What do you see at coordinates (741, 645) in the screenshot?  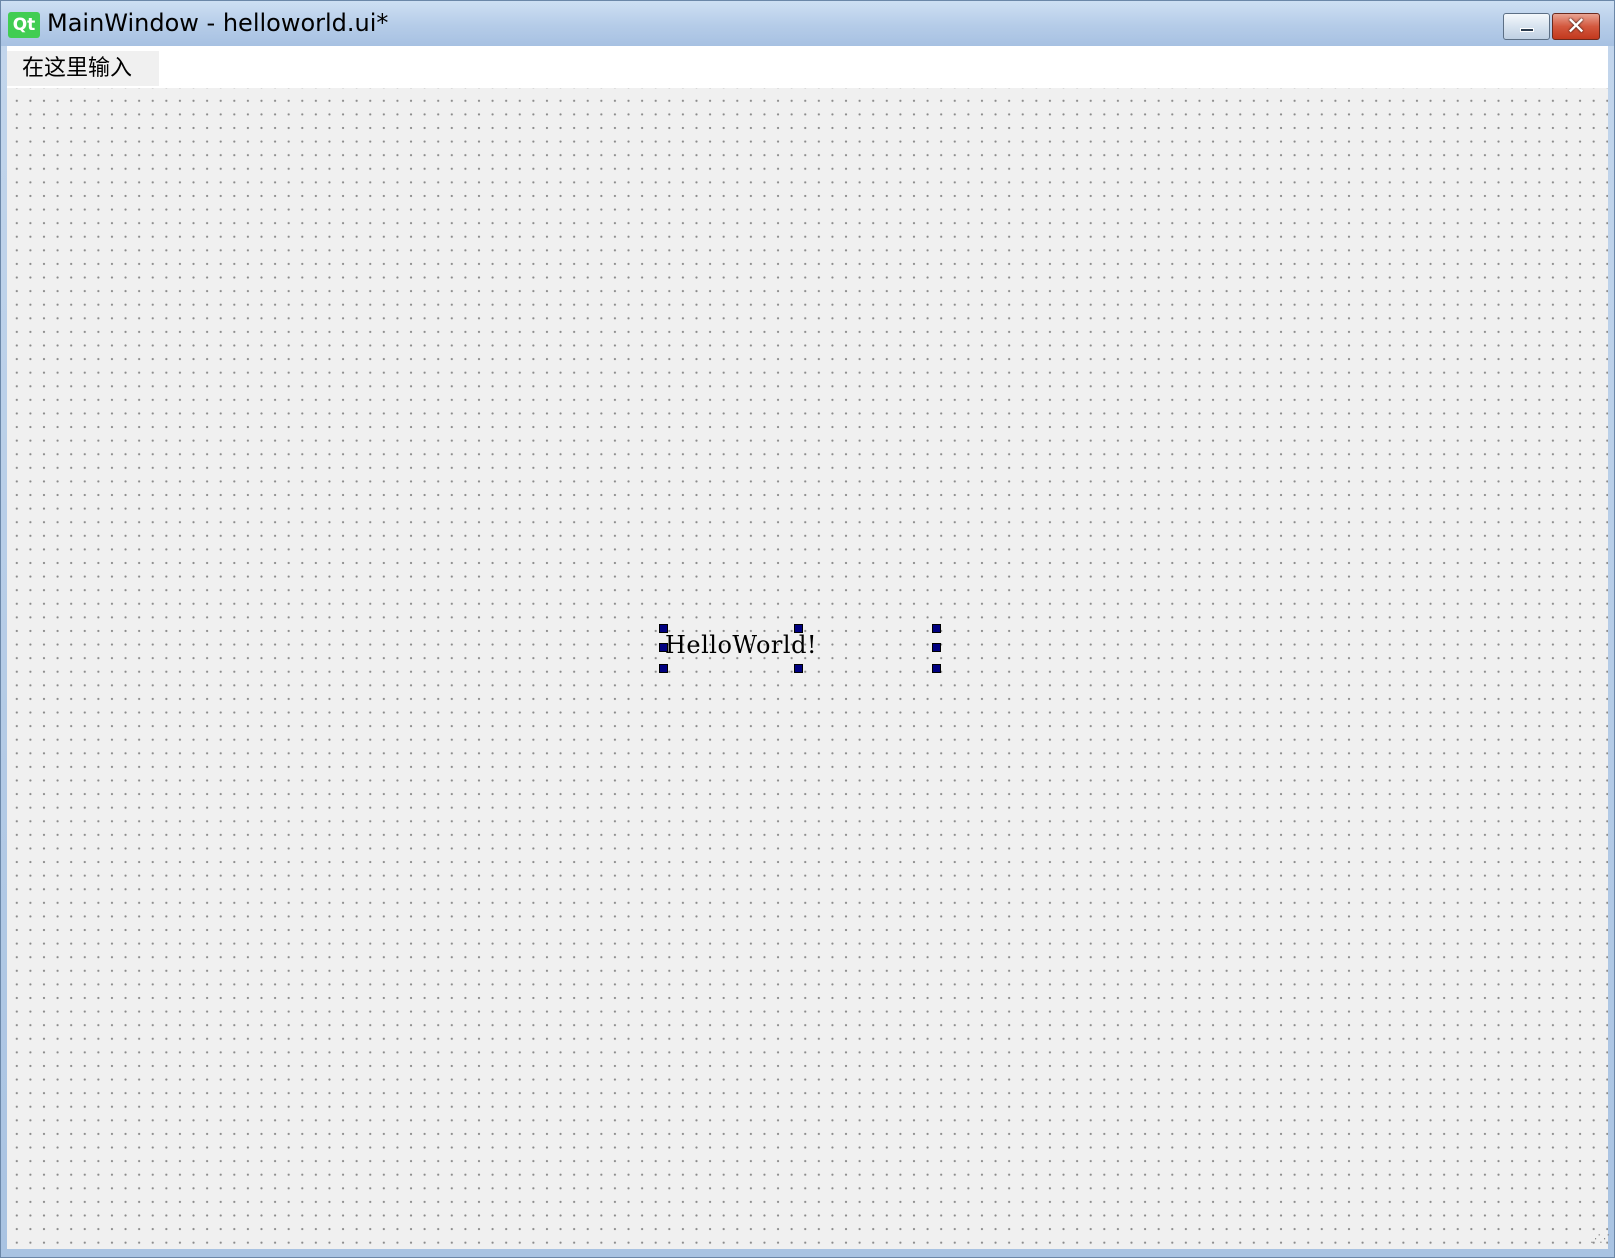 I see `label-text: HelloWorld!` at bounding box center [741, 645].